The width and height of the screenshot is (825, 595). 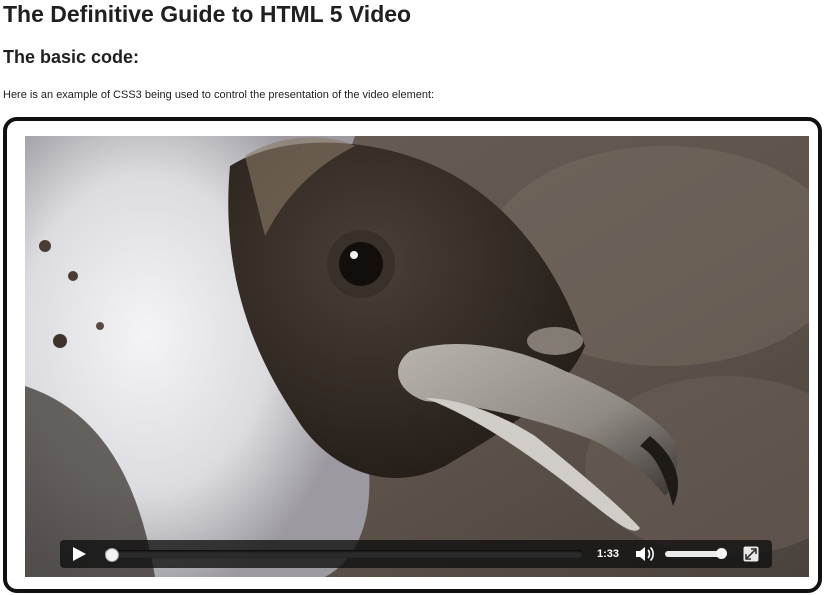 I want to click on volume-handle, so click(x=721, y=553).